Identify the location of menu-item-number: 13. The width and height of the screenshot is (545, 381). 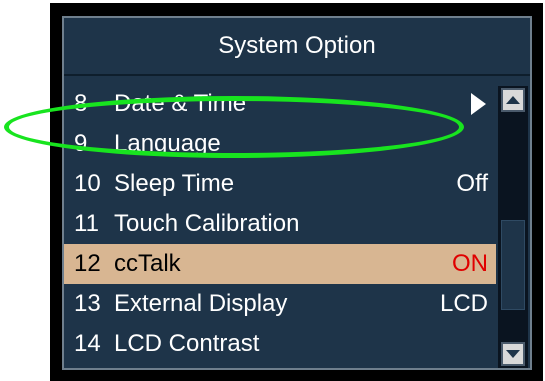
(87, 303).